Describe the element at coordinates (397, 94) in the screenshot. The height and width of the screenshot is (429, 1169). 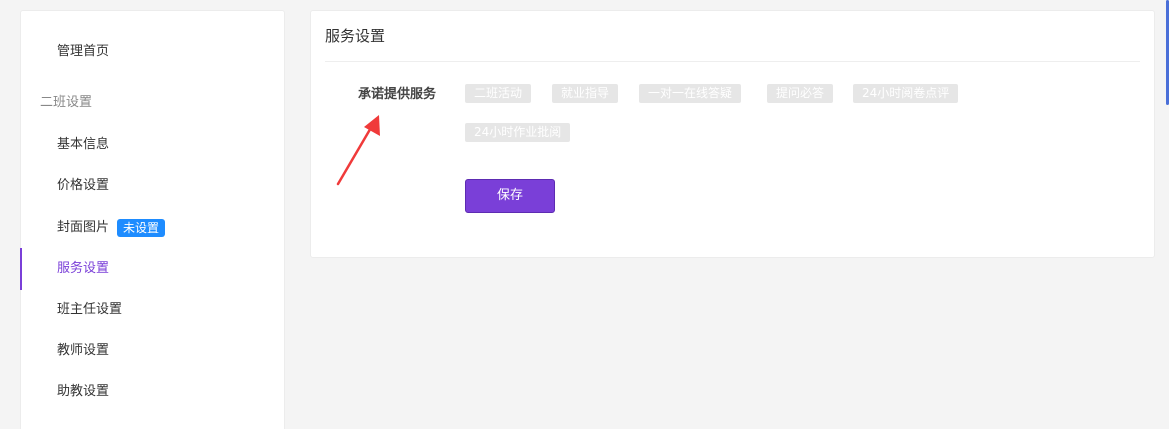
I see `services-field-label: 承诺提供服务` at that location.